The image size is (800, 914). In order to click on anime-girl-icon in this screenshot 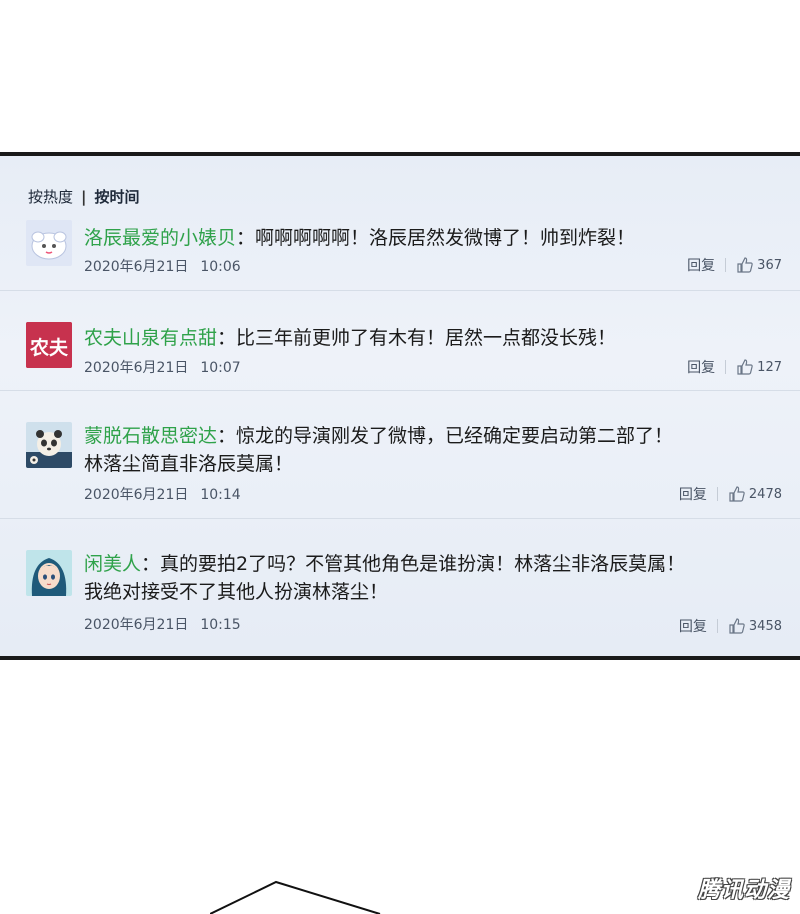, I will do `click(49, 573)`.